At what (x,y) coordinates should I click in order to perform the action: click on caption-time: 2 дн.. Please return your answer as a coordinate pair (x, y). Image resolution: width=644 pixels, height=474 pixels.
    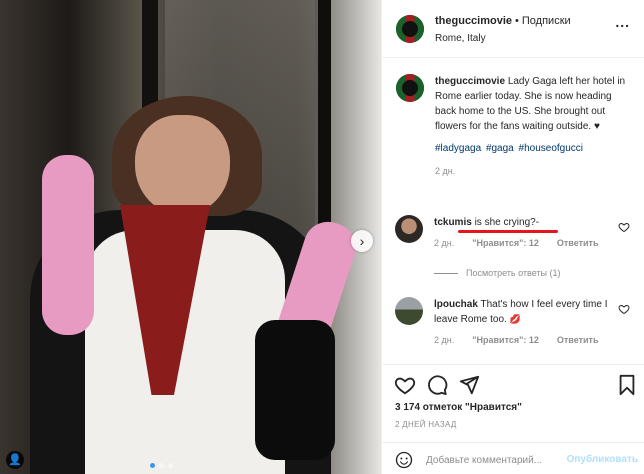
    Looking at the image, I should click on (445, 171).